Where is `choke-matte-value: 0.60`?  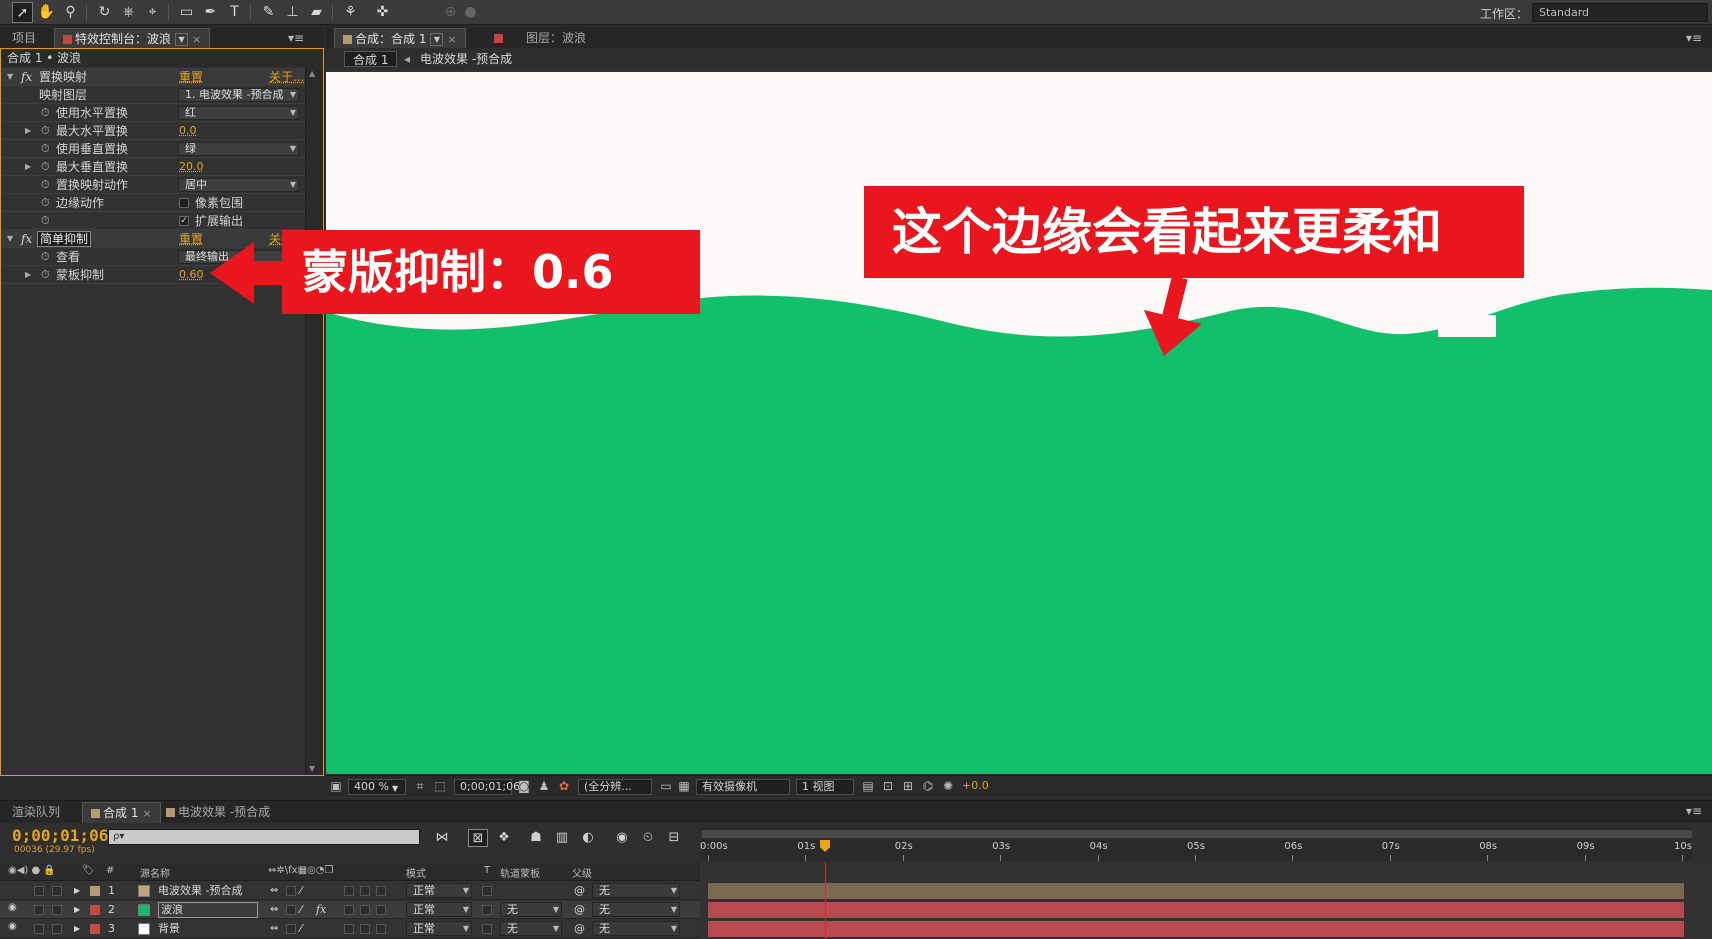
choke-matte-value: 0.60 is located at coordinates (191, 275).